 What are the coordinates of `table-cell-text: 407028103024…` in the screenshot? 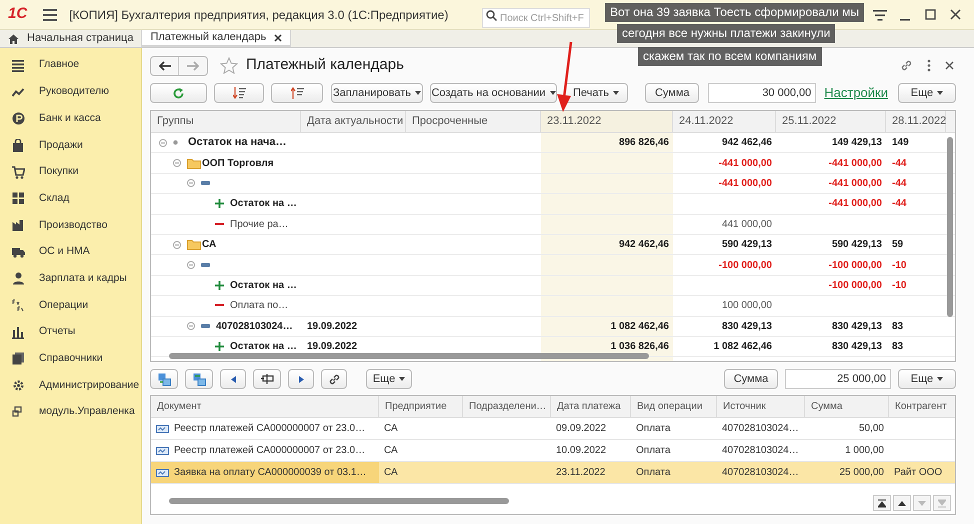 It's located at (760, 451).